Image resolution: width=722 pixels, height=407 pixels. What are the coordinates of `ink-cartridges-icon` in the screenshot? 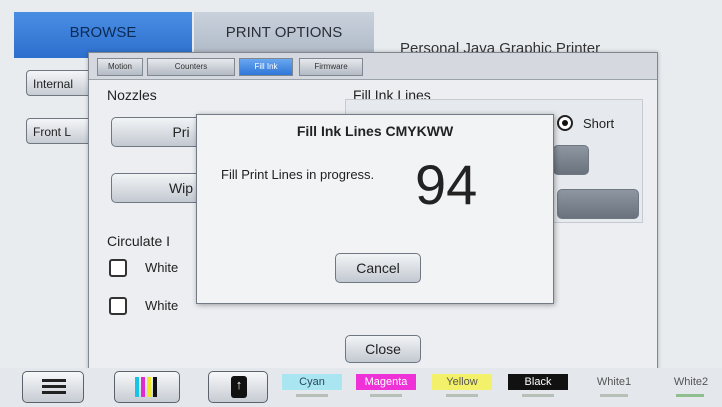 It's located at (147, 387).